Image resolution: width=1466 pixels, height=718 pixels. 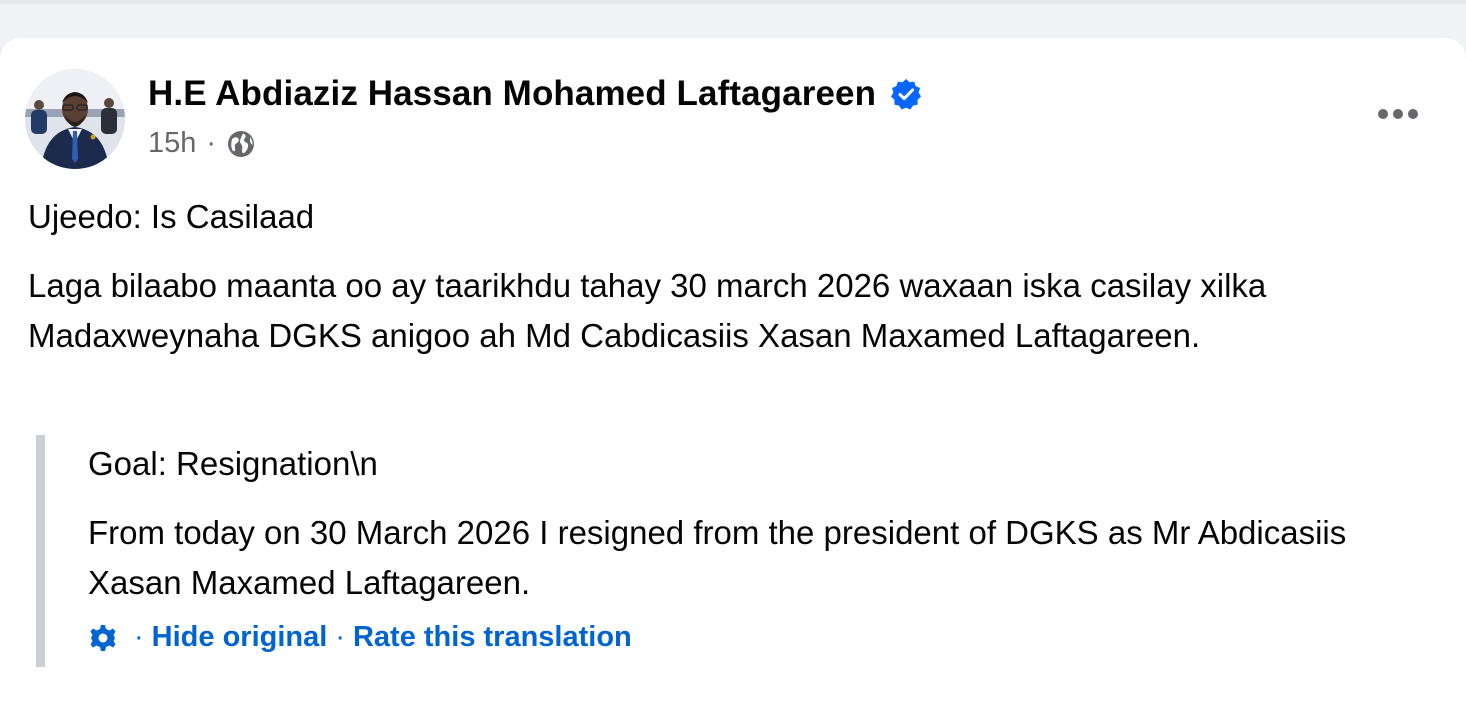 I want to click on hide-original-link: Hide original, so click(x=240, y=637).